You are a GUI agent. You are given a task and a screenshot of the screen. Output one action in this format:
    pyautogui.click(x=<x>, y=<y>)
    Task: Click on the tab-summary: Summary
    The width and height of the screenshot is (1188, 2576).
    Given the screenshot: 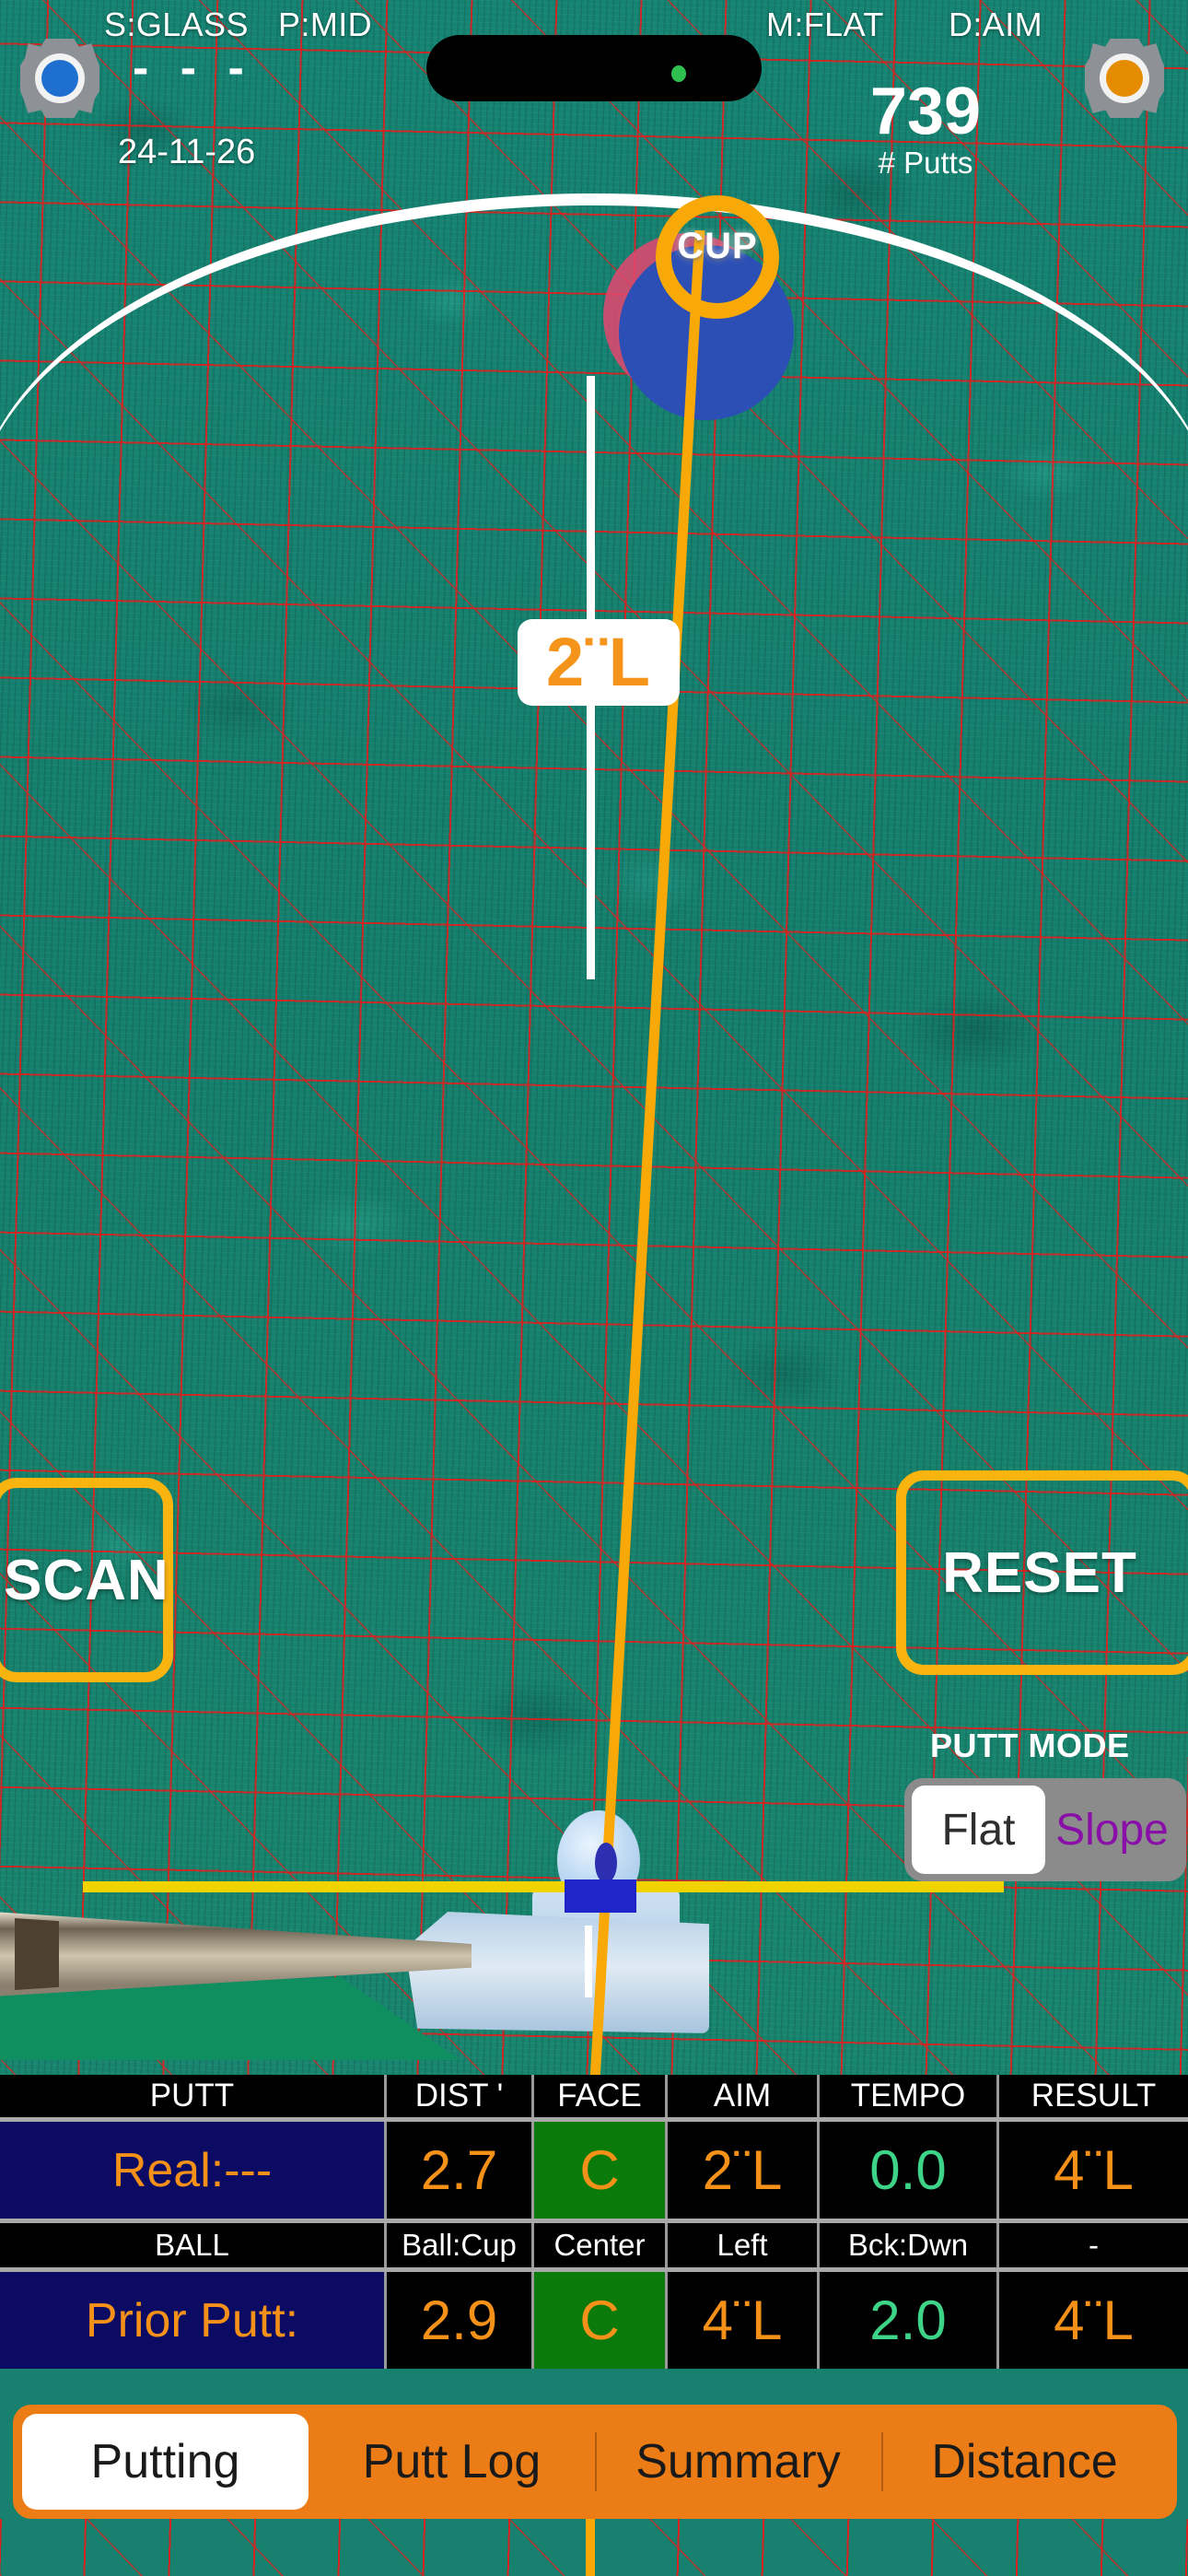 What is the action you would take?
    pyautogui.click(x=738, y=2462)
    